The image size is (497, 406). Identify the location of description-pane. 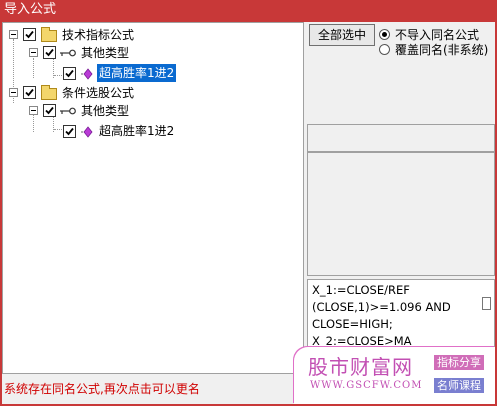
(401, 214).